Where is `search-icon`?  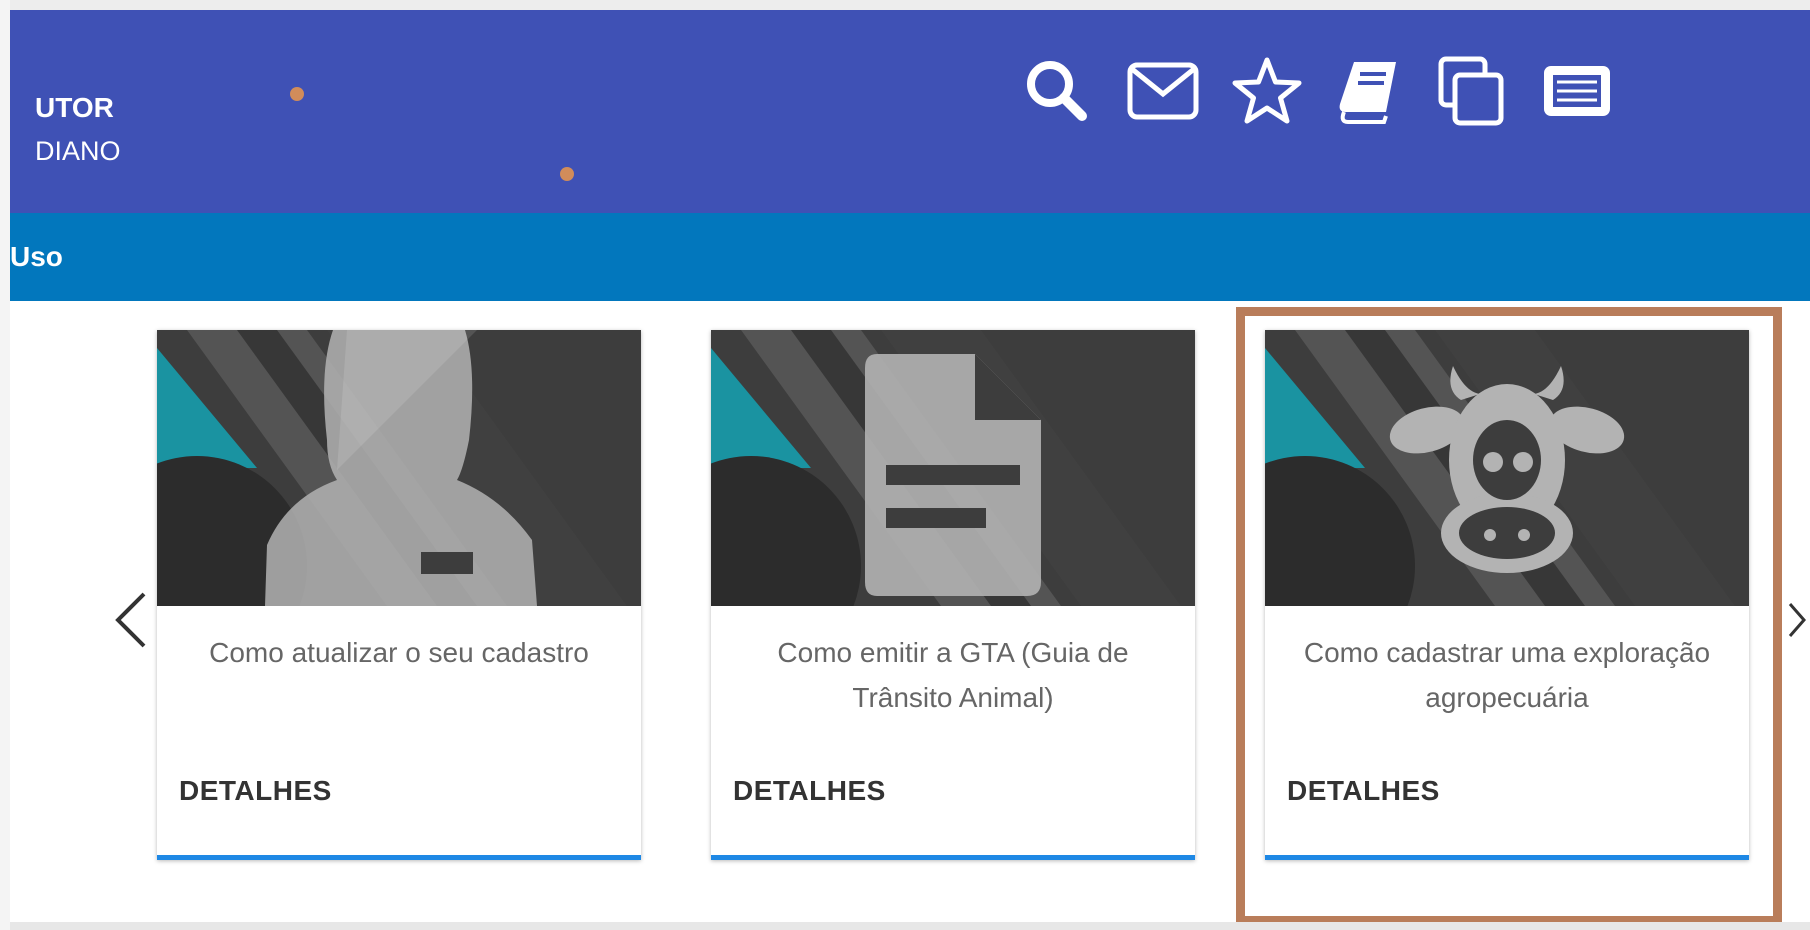 search-icon is located at coordinates (1057, 91).